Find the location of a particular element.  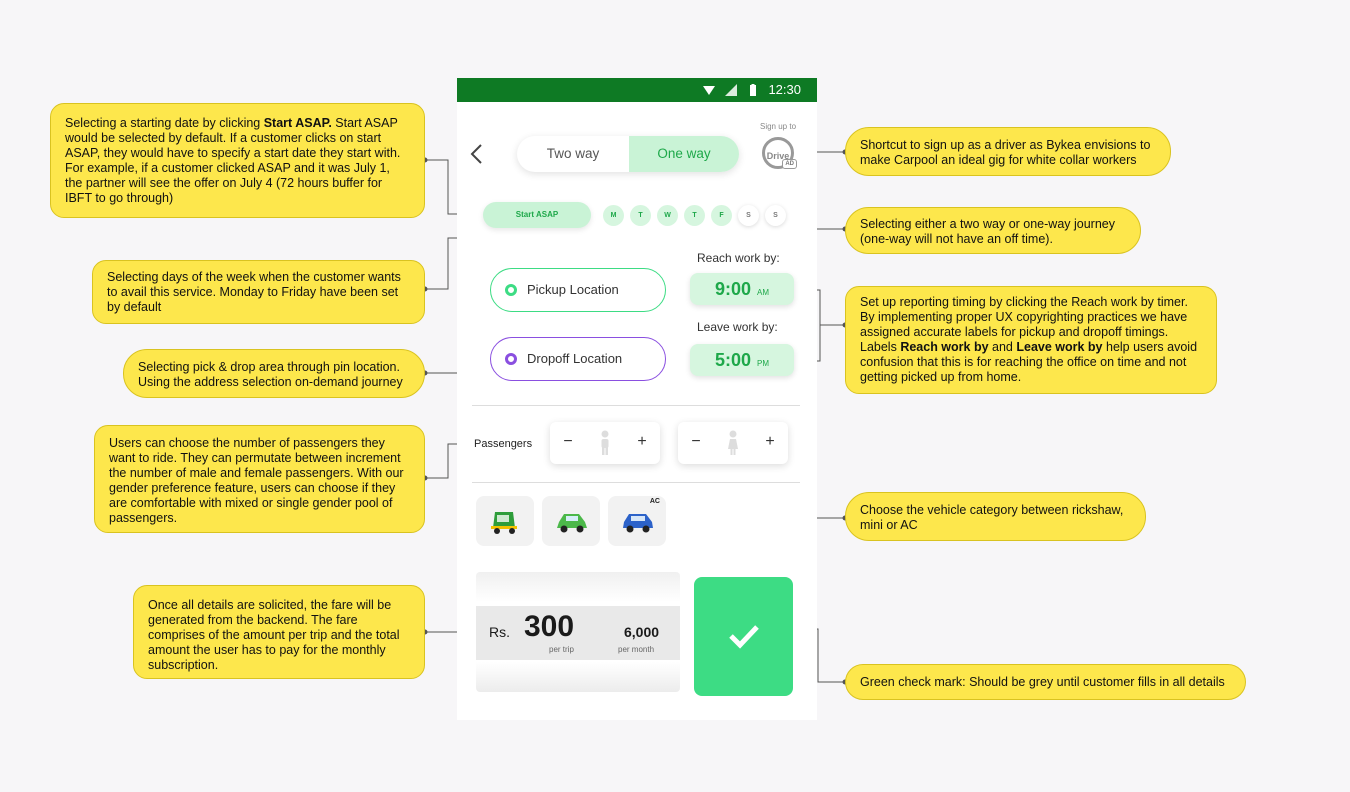

vehicle-rickshaw is located at coordinates (505, 521).